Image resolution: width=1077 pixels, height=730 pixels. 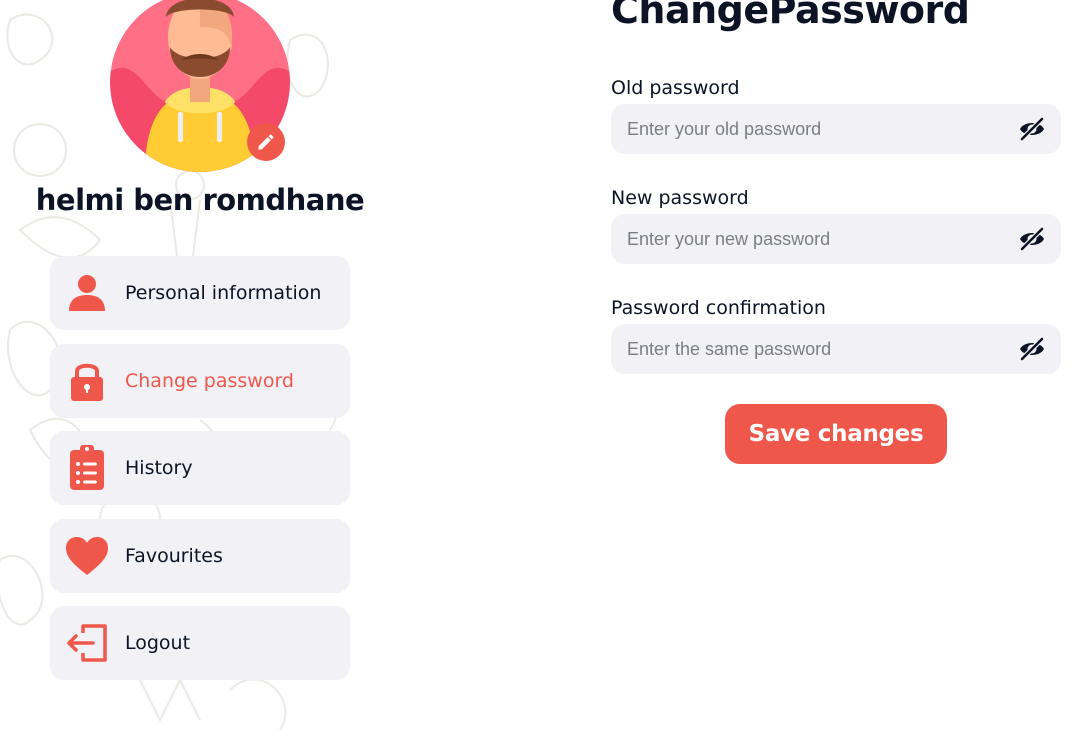 I want to click on old-password-field-wrapper, so click(x=836, y=129).